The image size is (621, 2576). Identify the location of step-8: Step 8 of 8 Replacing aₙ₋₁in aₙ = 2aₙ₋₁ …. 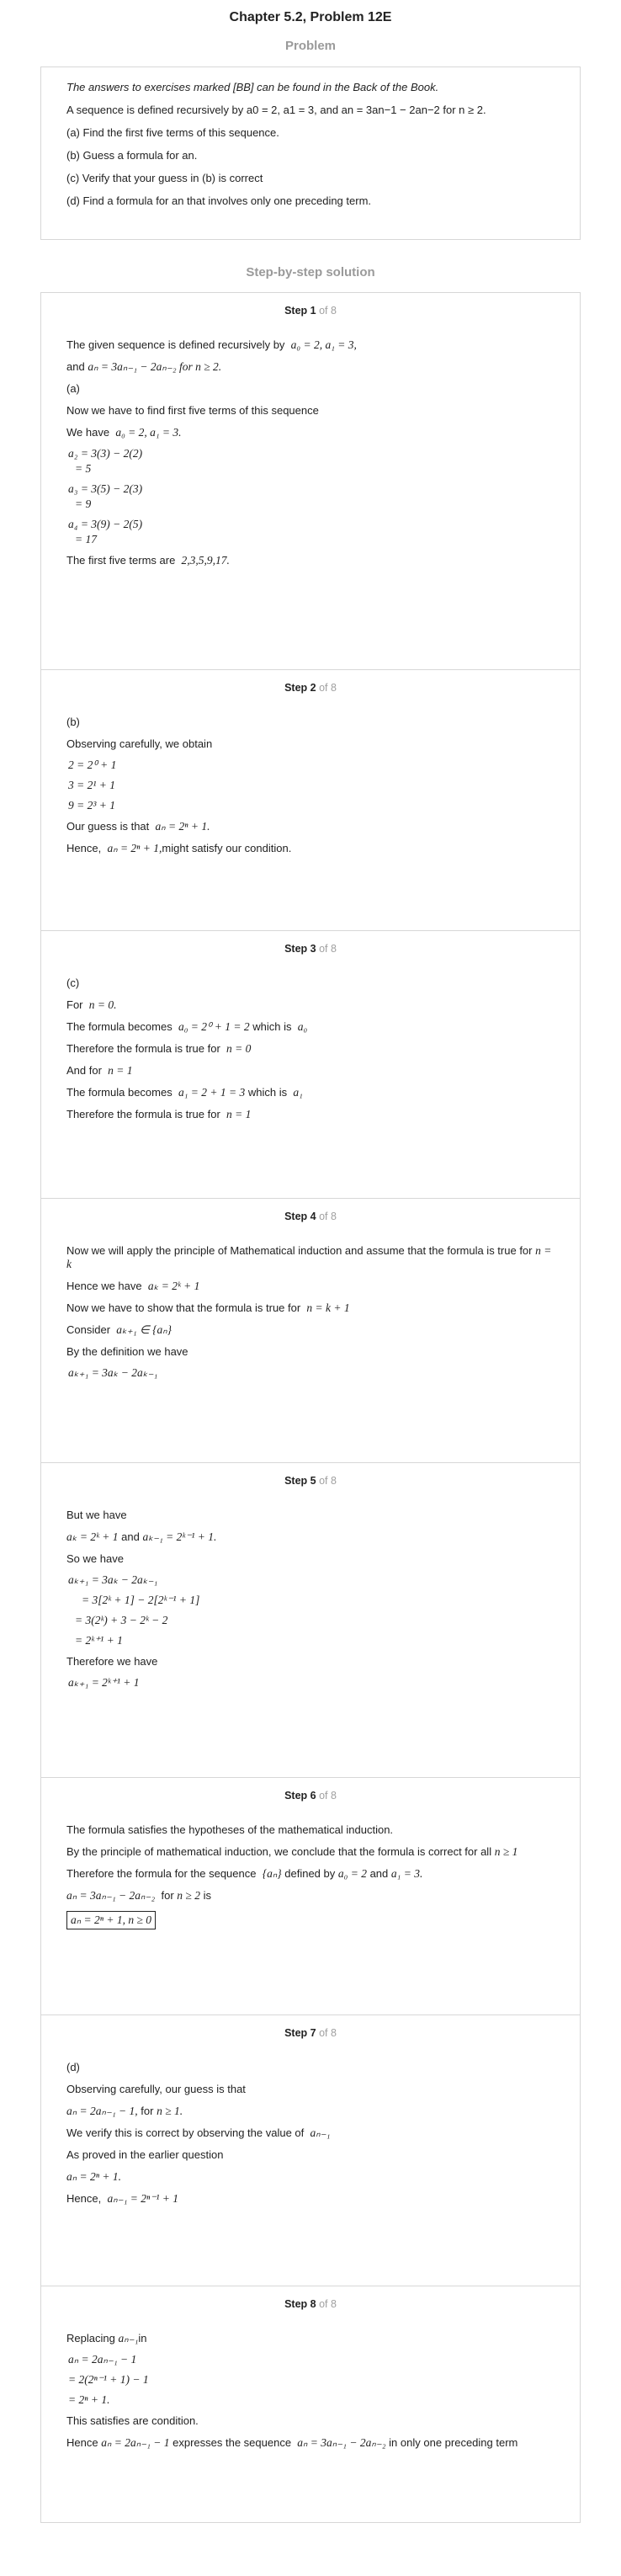
(310, 2404).